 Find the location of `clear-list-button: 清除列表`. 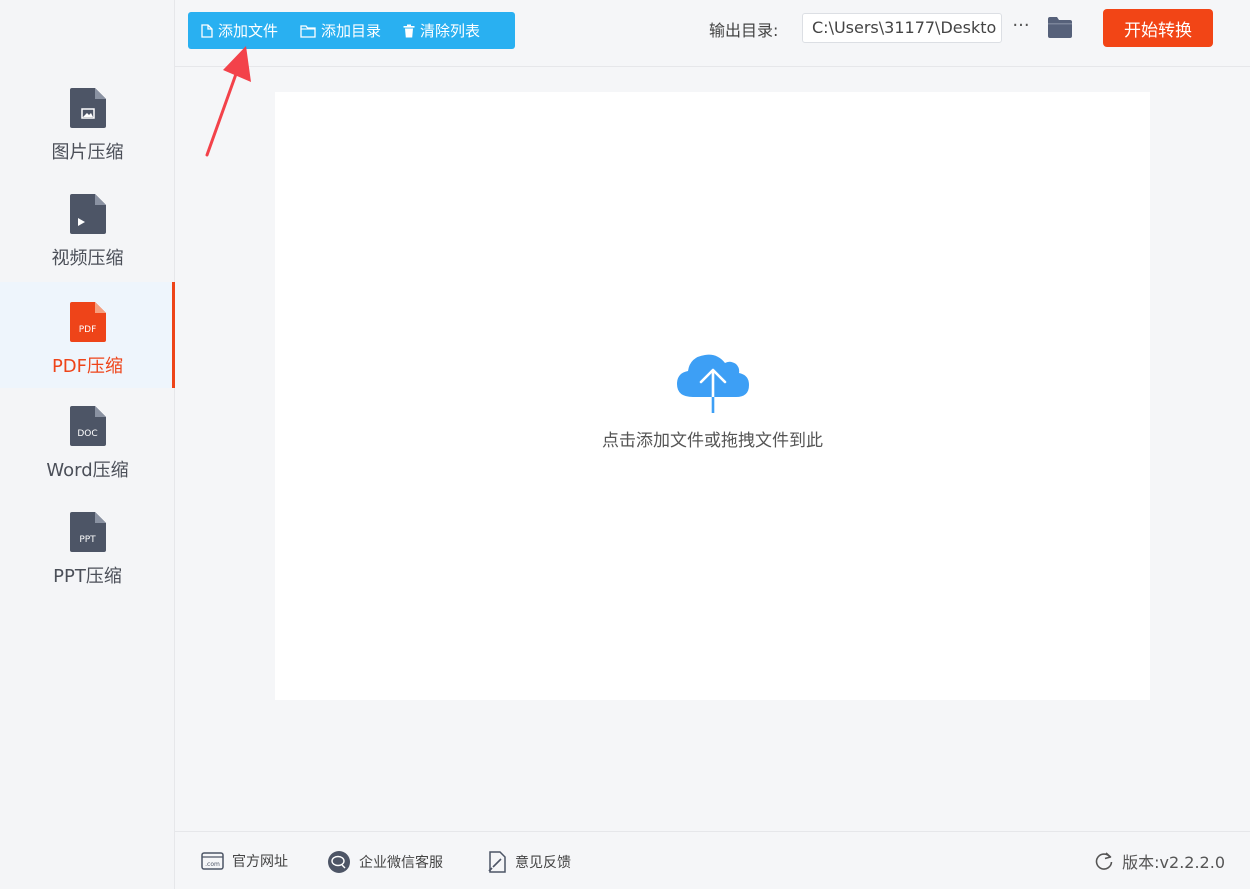

clear-list-button: 清除列表 is located at coordinates (430, 30).